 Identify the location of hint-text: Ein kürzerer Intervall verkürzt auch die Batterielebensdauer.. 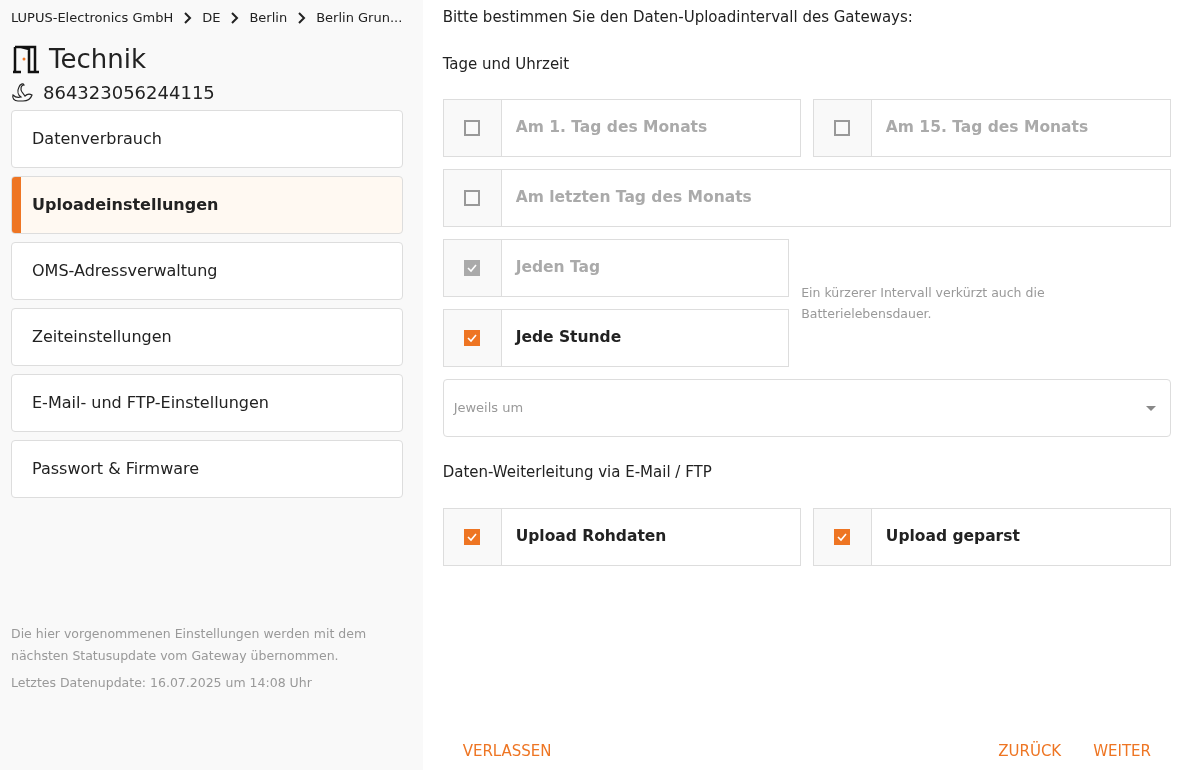
(923, 303).